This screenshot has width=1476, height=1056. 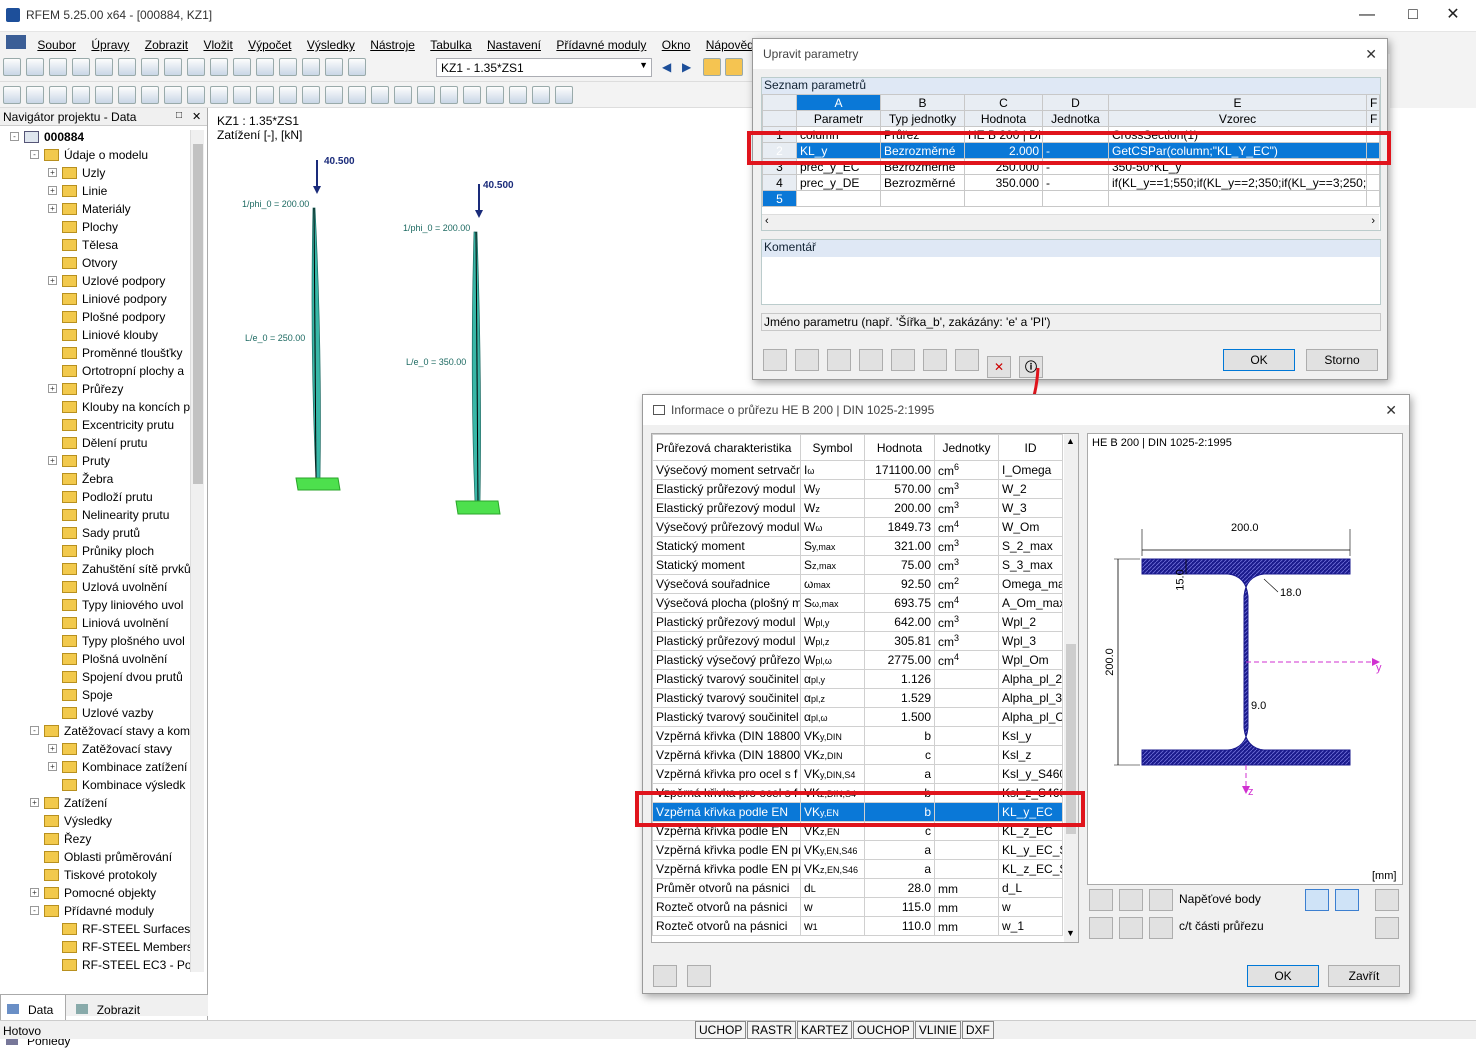 What do you see at coordinates (472, 95) in the screenshot?
I see `cube-icon` at bounding box center [472, 95].